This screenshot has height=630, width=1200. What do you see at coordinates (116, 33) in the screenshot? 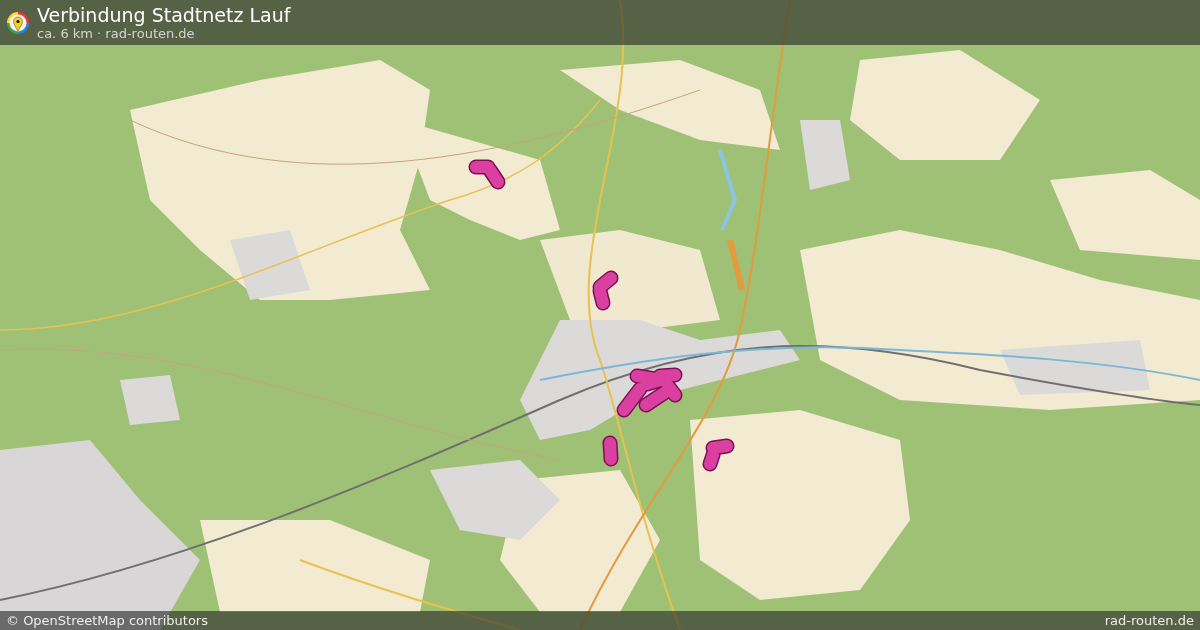
I see `route-subtitle: ca. 6 km · rad-routen.de` at bounding box center [116, 33].